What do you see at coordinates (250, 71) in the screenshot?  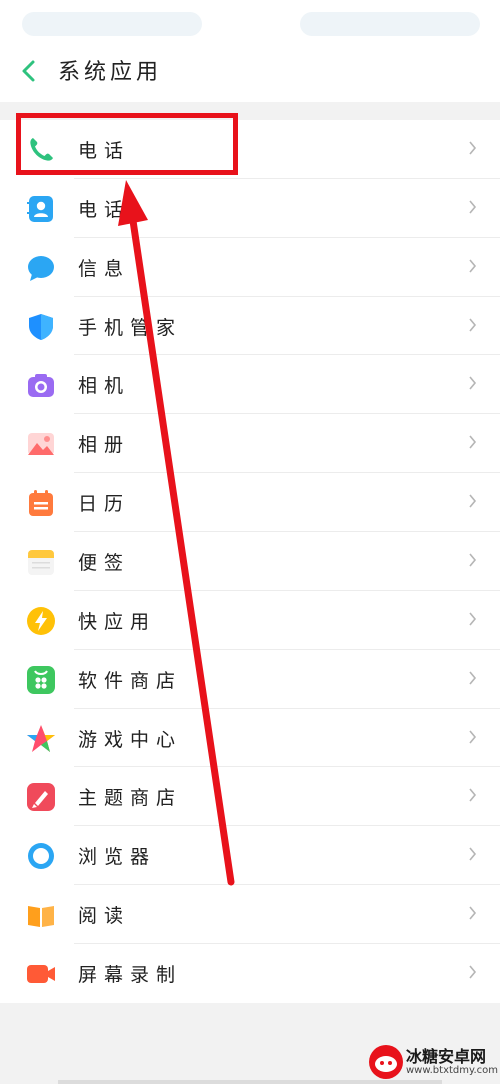 I see `header: 系统应用` at bounding box center [250, 71].